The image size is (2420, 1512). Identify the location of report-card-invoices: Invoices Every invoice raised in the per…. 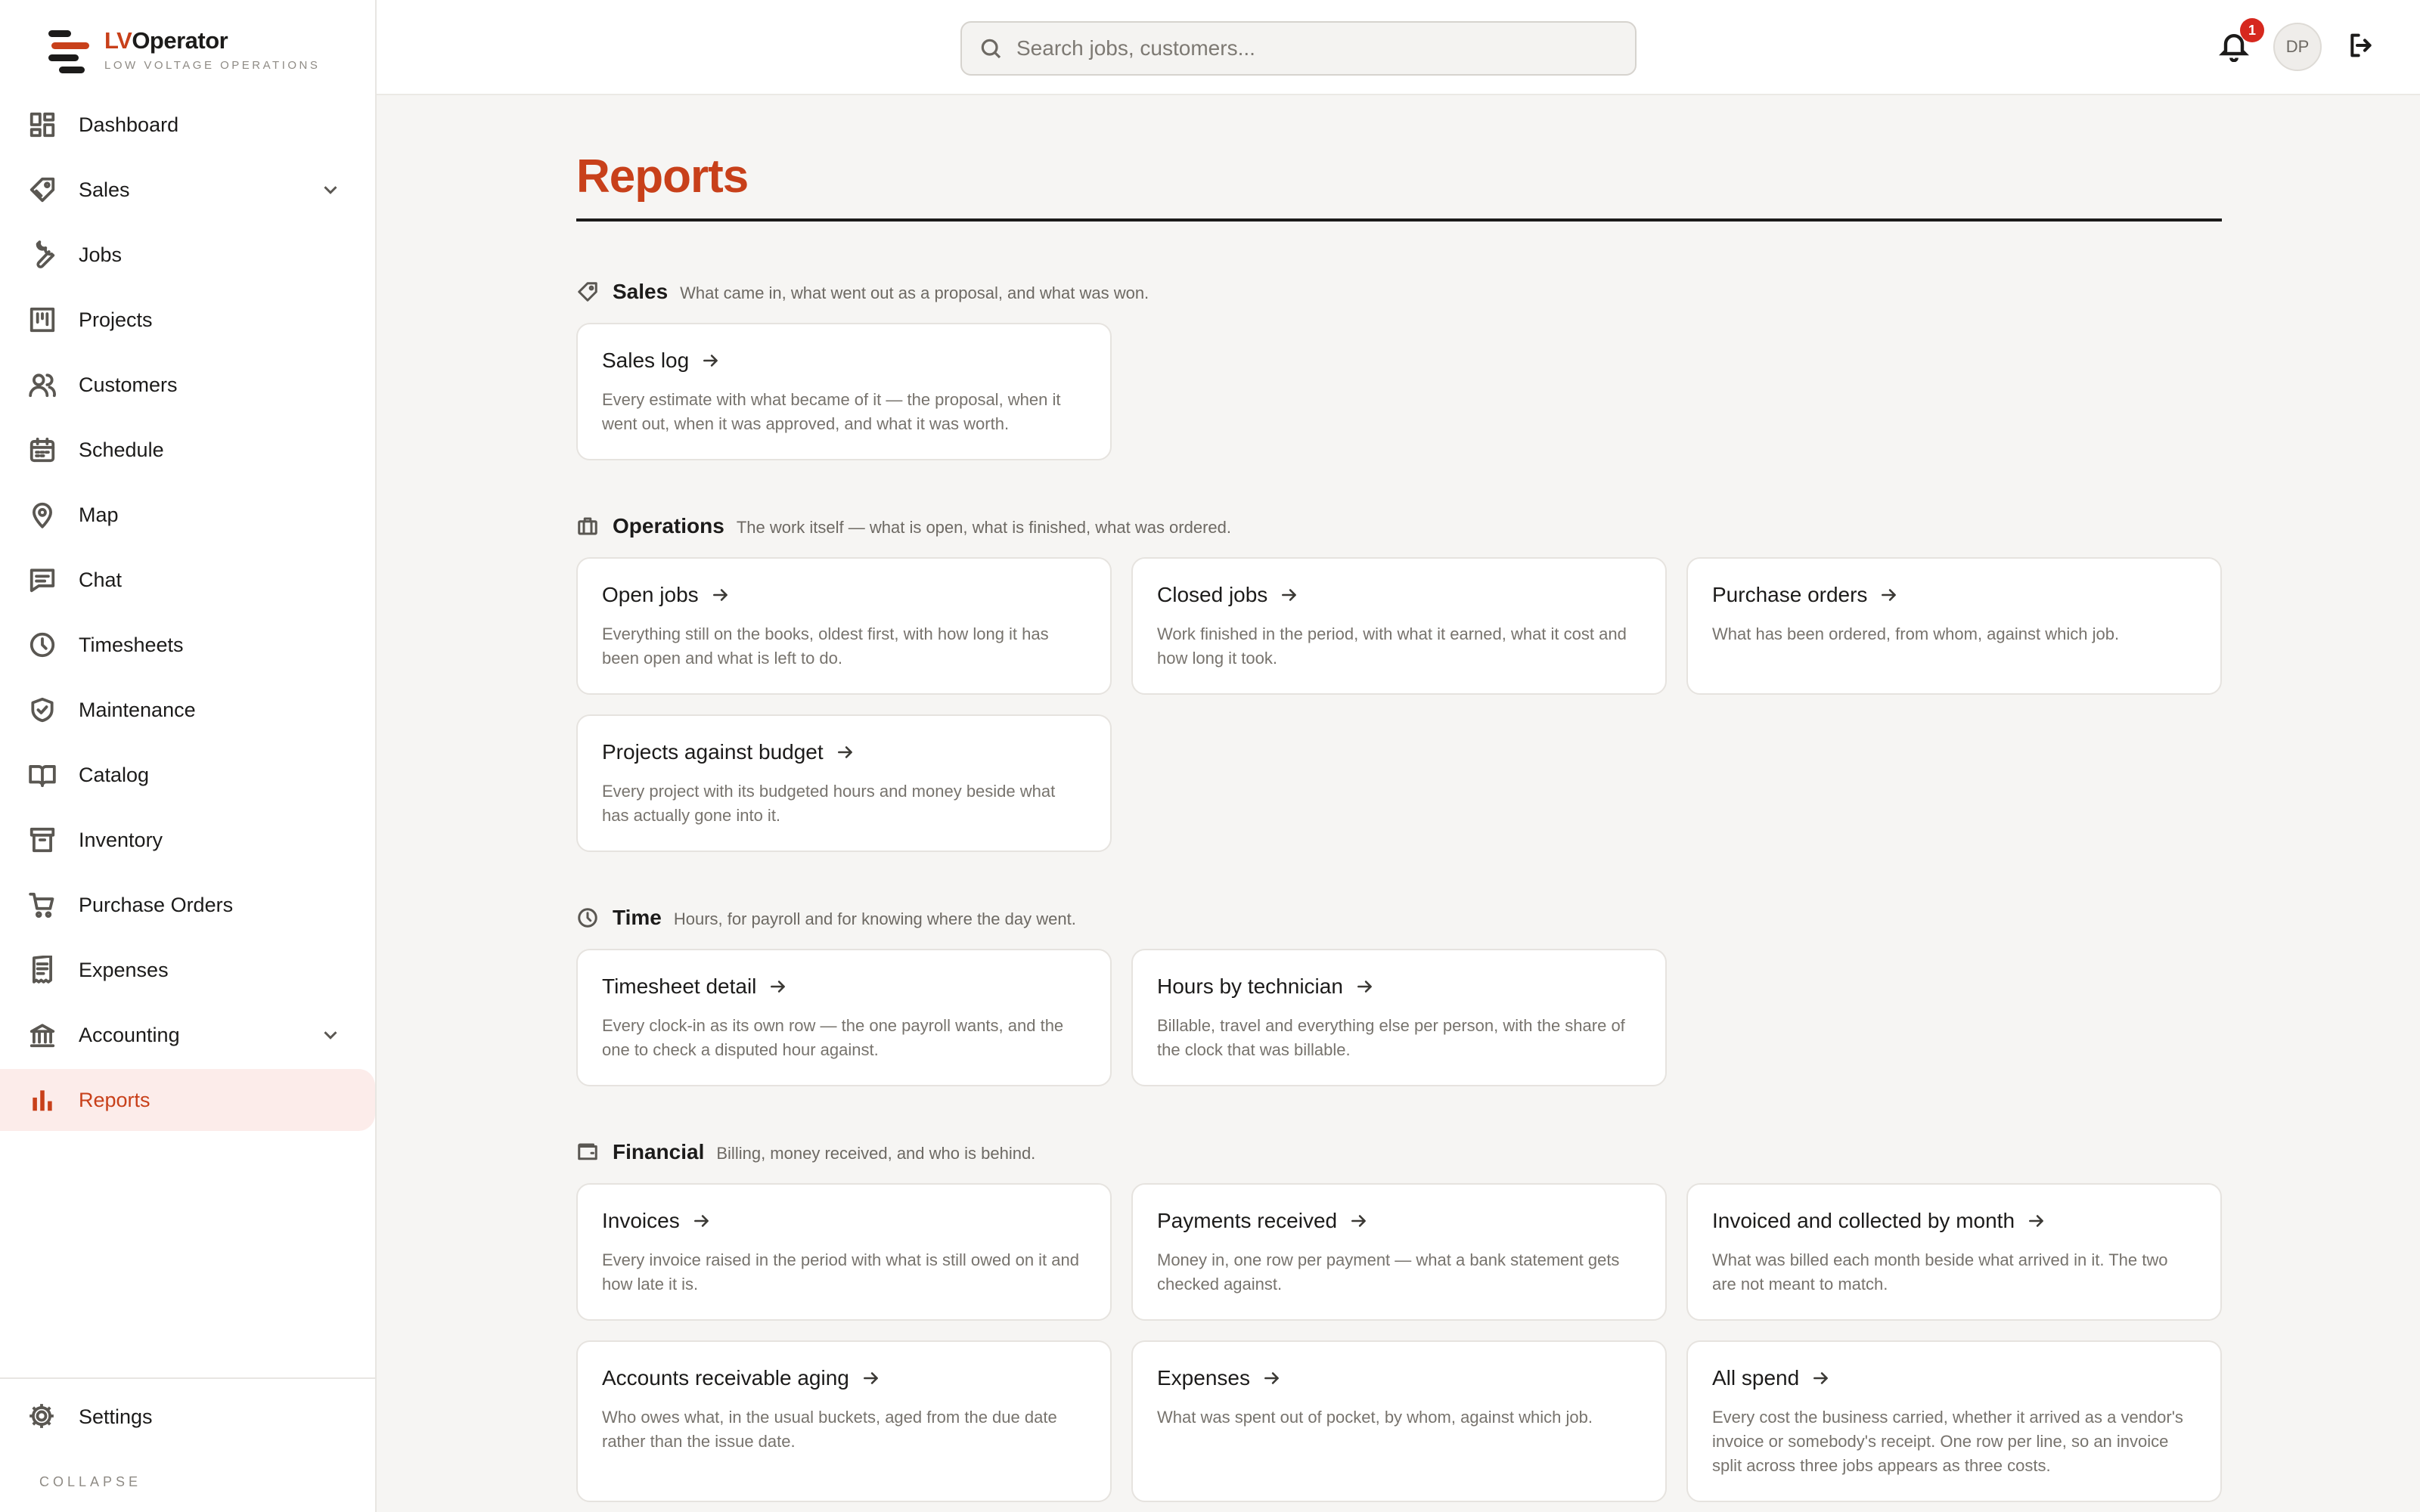
(844, 1252).